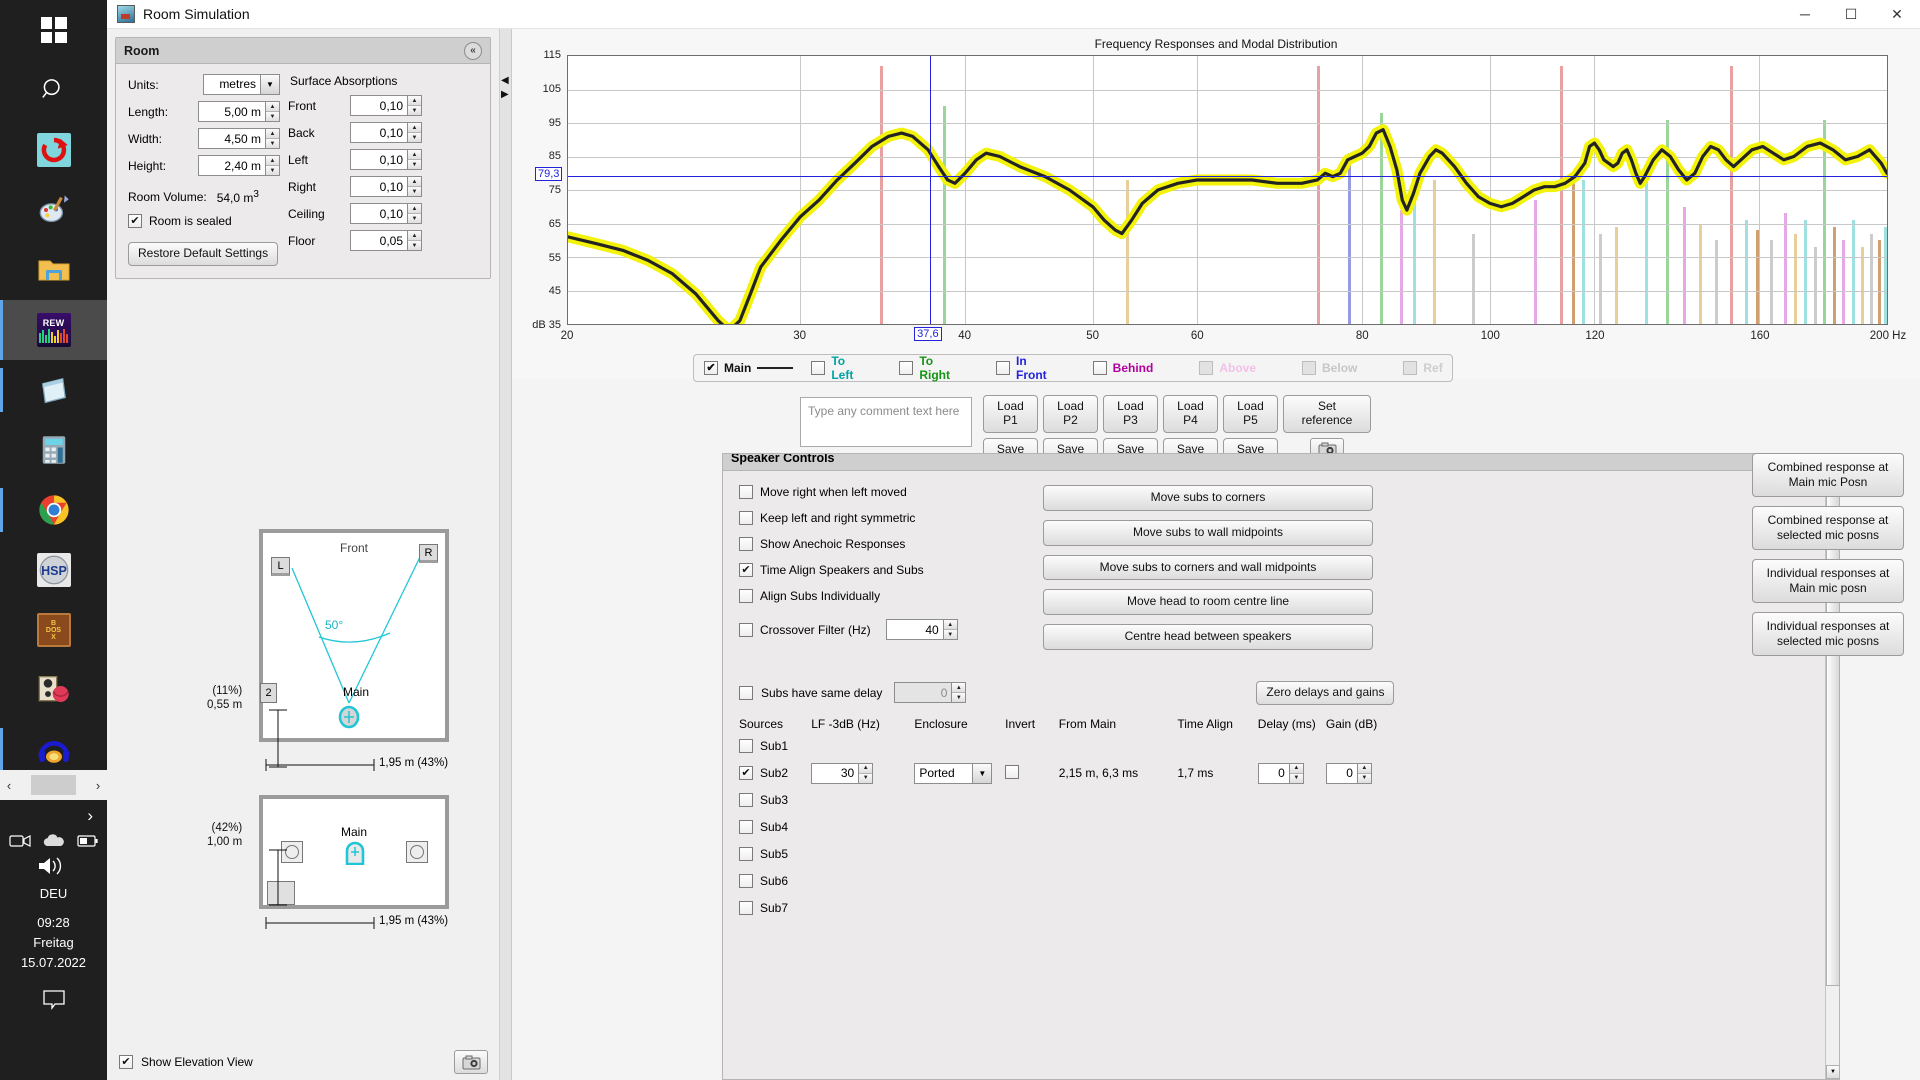 The height and width of the screenshot is (1080, 1920). What do you see at coordinates (53, 510) in the screenshot?
I see `taskbar-app-chrome` at bounding box center [53, 510].